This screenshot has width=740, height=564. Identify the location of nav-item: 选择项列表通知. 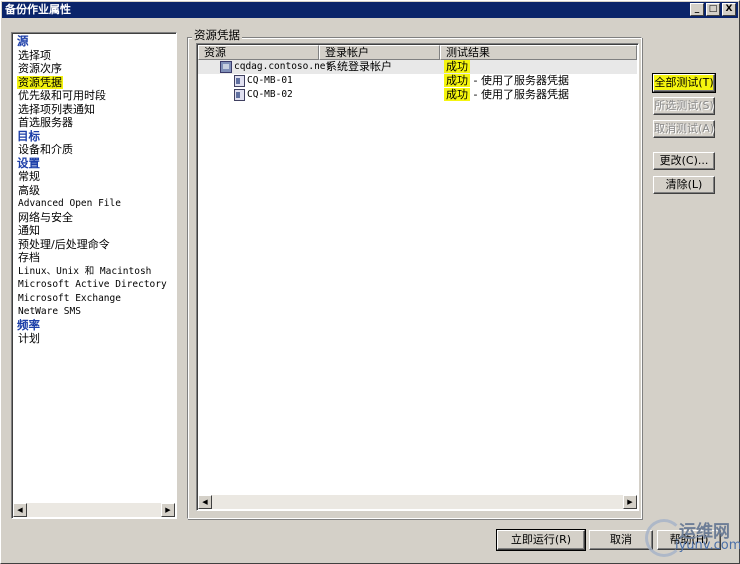
(96, 110).